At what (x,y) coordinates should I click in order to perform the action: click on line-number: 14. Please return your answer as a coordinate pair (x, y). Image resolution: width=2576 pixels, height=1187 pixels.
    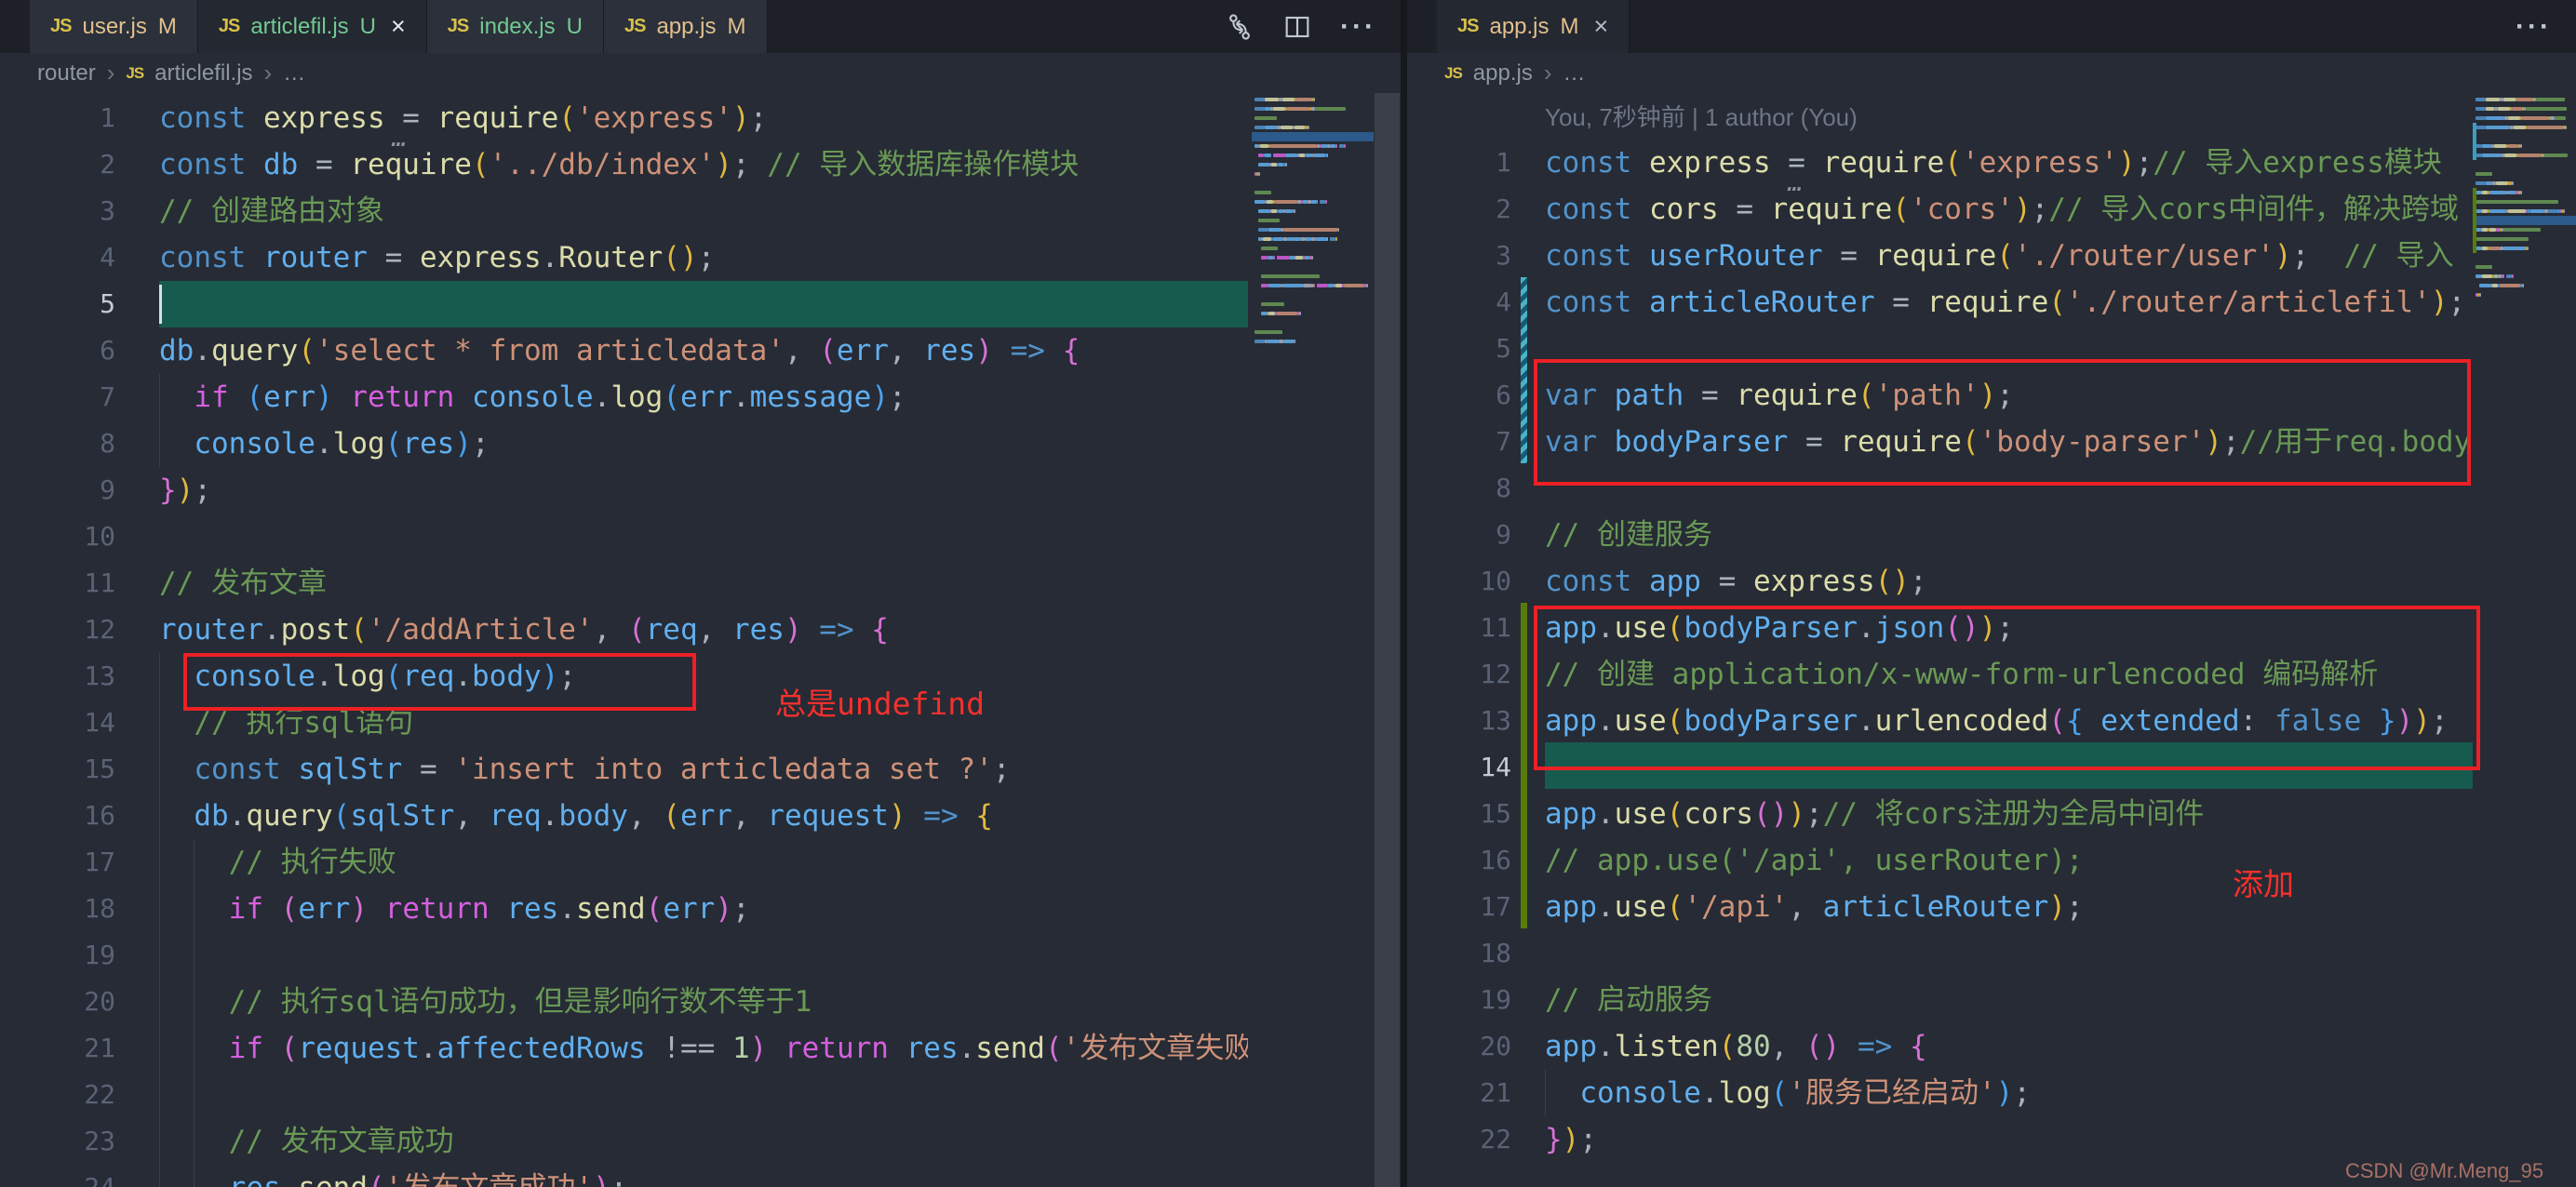
    Looking at the image, I should click on (1495, 767).